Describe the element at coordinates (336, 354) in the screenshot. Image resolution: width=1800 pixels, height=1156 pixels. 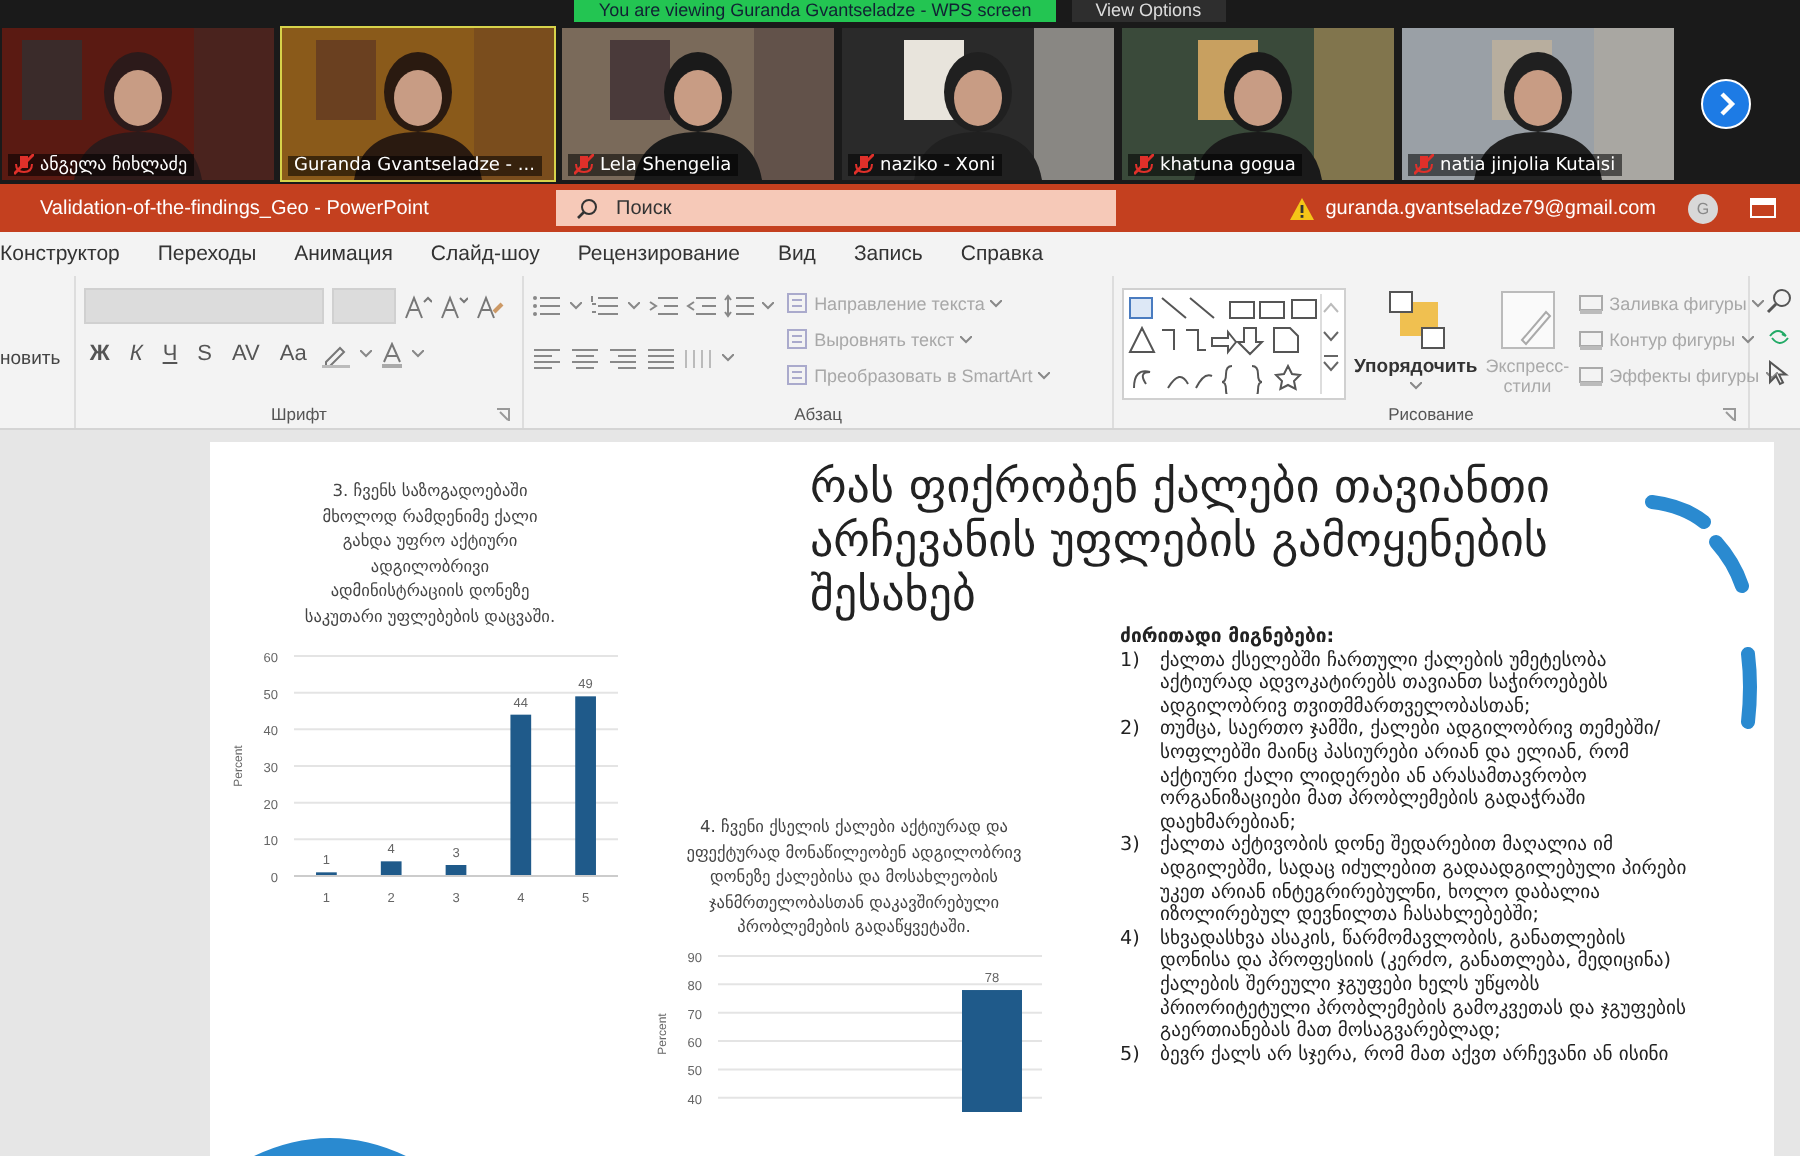
I see `highlighter-icon` at that location.